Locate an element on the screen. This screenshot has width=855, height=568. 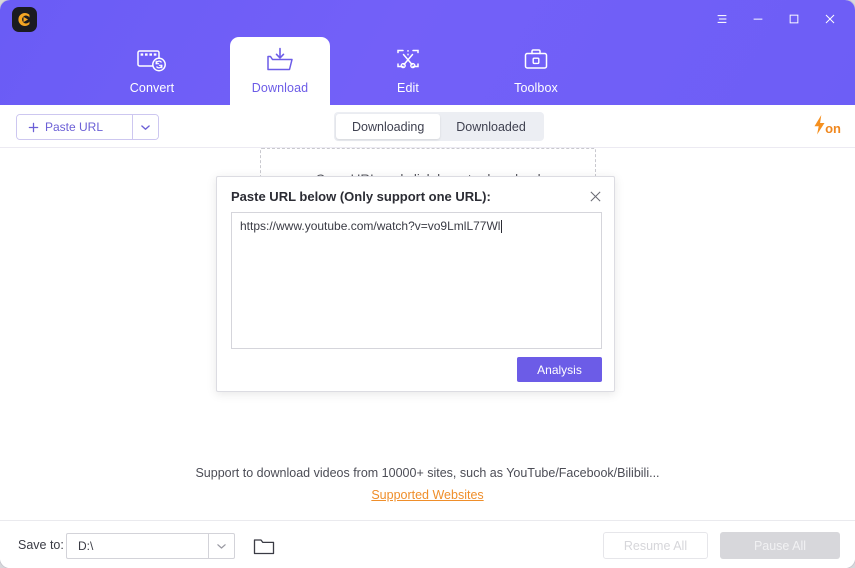
pause-all-label: Pause All is located at coordinates (780, 545).